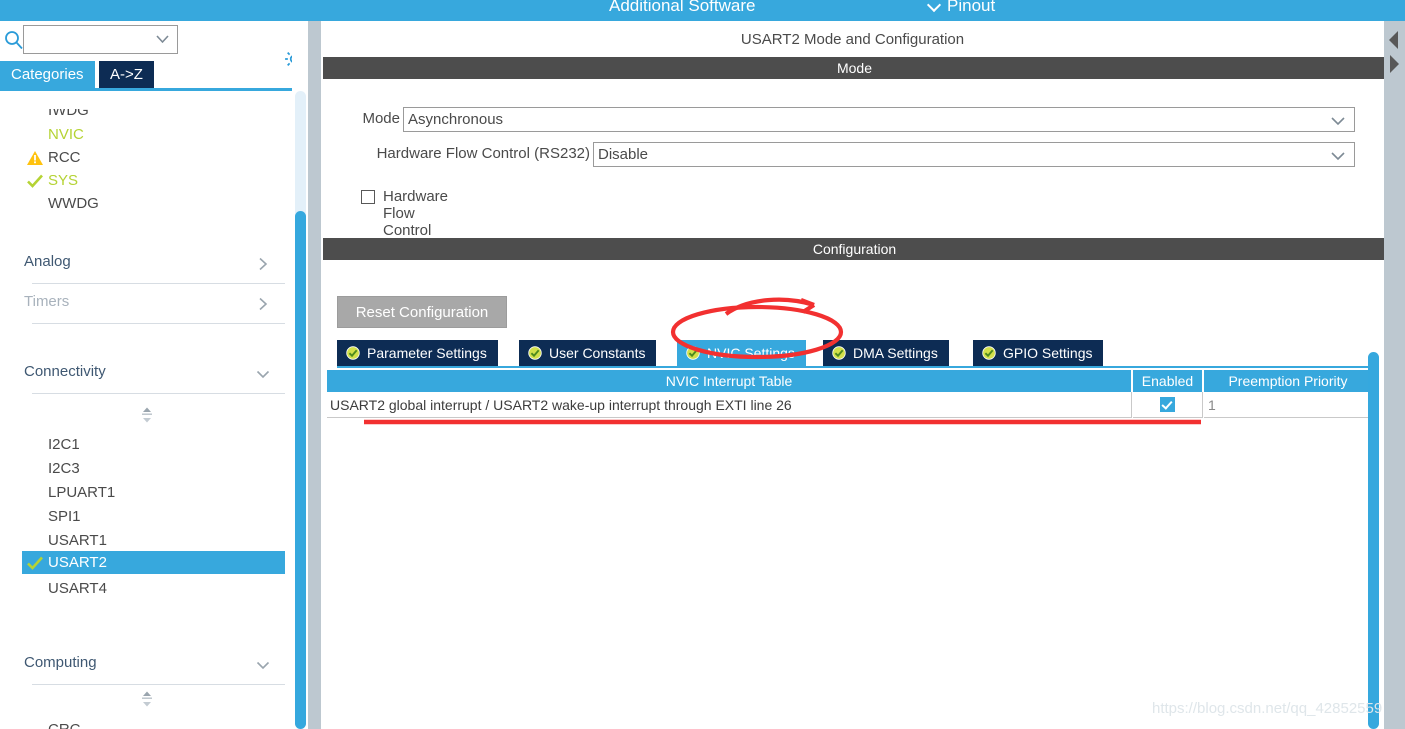 This screenshot has height=729, width=1405. Describe the element at coordinates (854, 367) in the screenshot. I see `config-tabstrip-underline` at that location.